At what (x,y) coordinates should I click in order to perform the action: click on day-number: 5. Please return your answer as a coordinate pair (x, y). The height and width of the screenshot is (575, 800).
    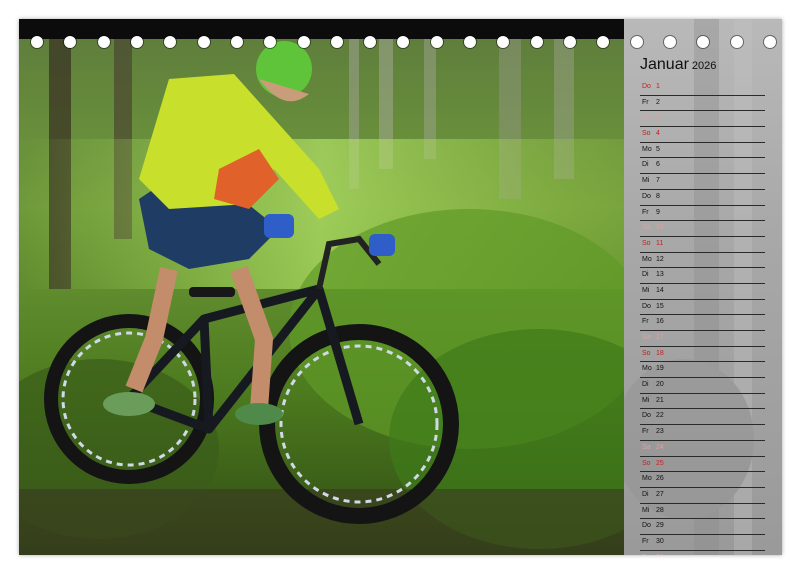
    Looking at the image, I should click on (658, 149).